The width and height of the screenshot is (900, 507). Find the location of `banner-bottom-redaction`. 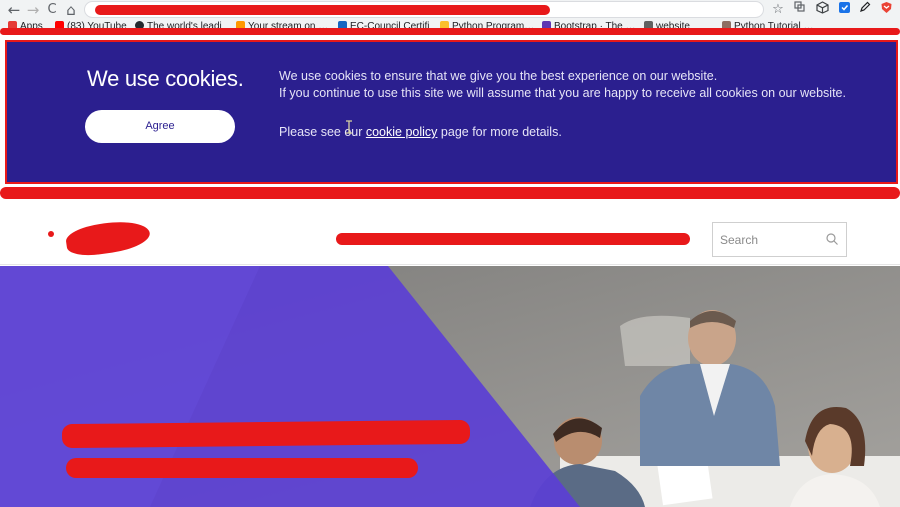

banner-bottom-redaction is located at coordinates (450, 193).